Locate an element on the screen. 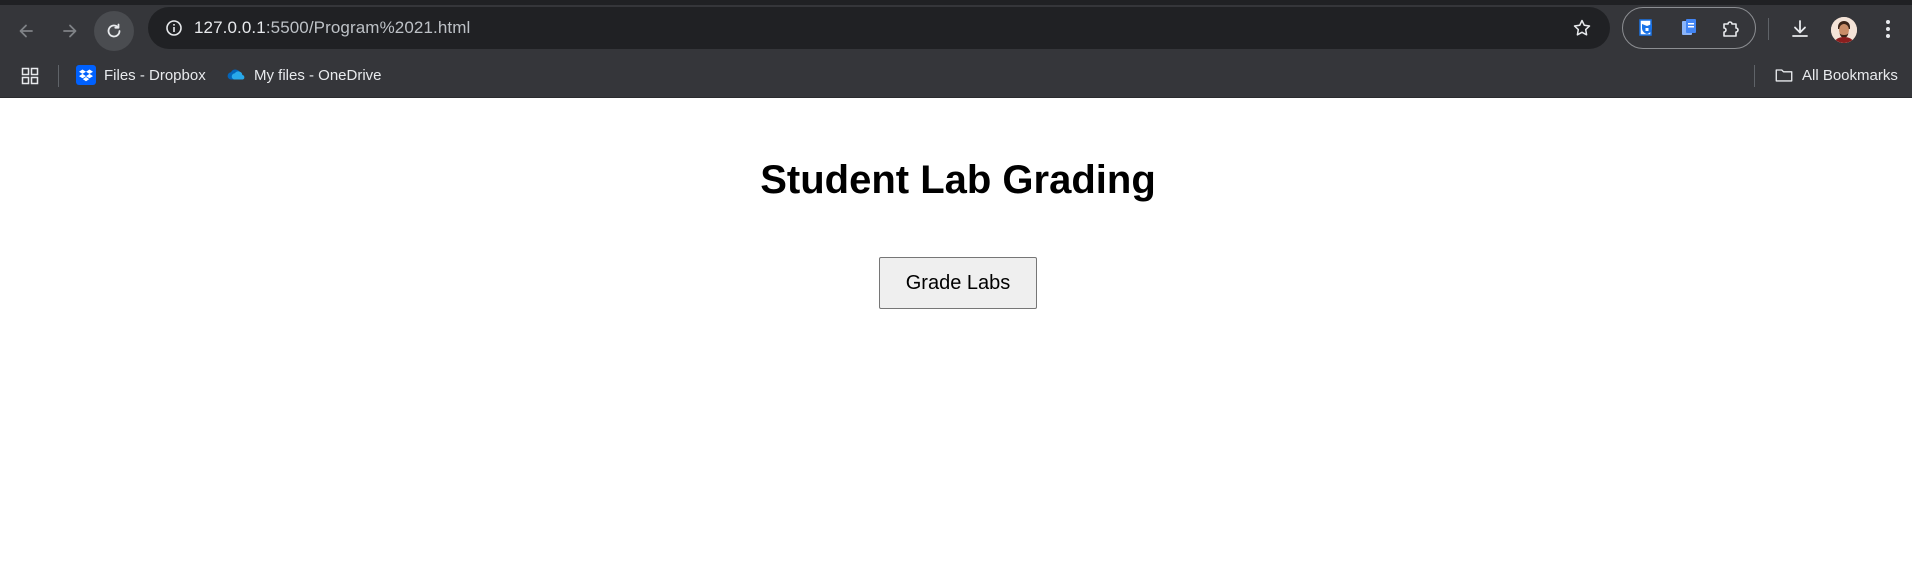 The height and width of the screenshot is (581, 1912). shield-extension-button is located at coordinates (1647, 28).